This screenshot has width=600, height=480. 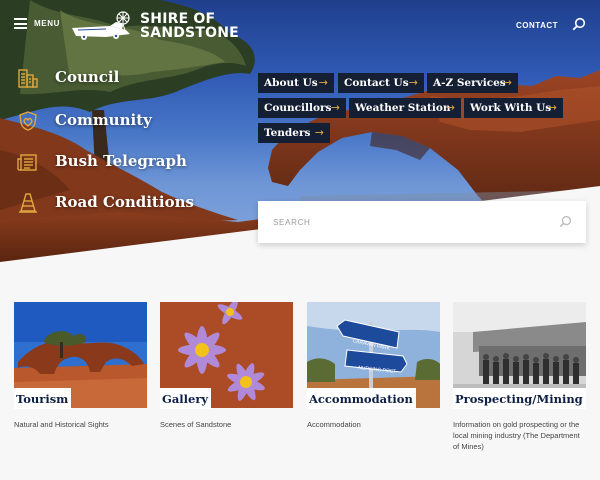 I want to click on quick-link-label: Work With Us, so click(x=511, y=108).